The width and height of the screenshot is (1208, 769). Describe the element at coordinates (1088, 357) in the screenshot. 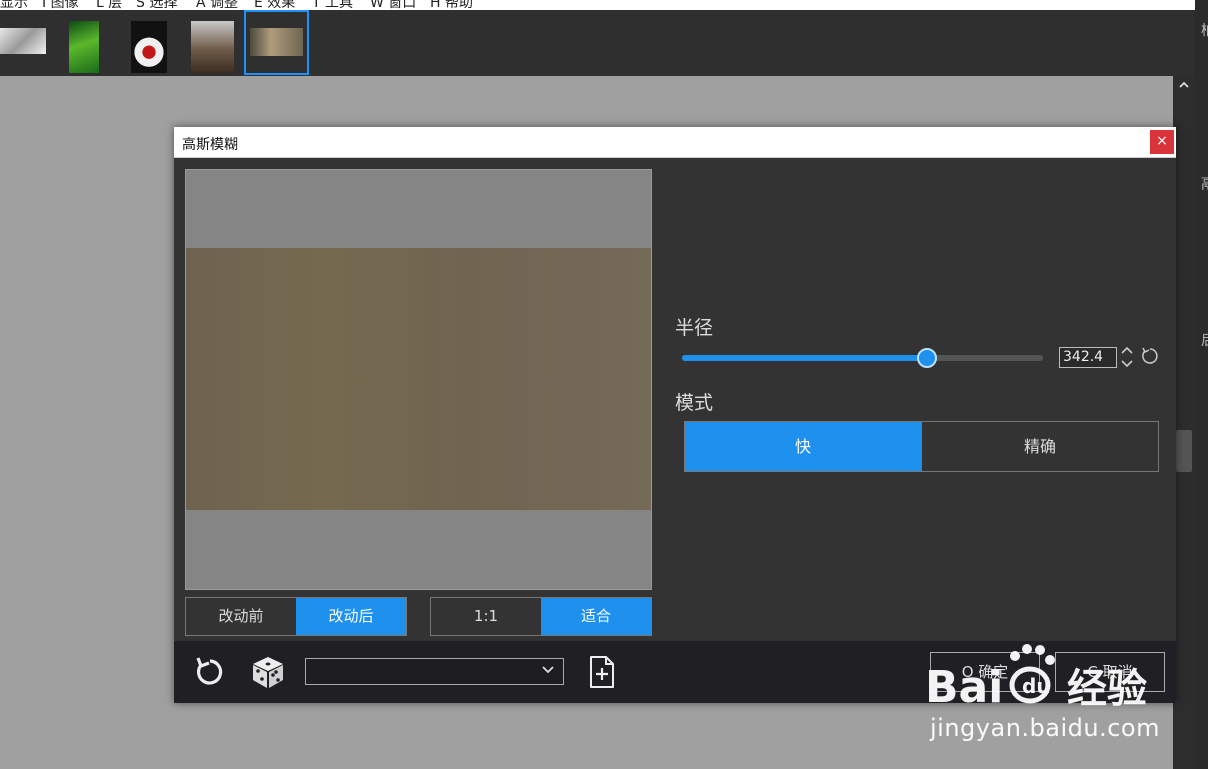

I see `radius-value-input: 342.4` at that location.